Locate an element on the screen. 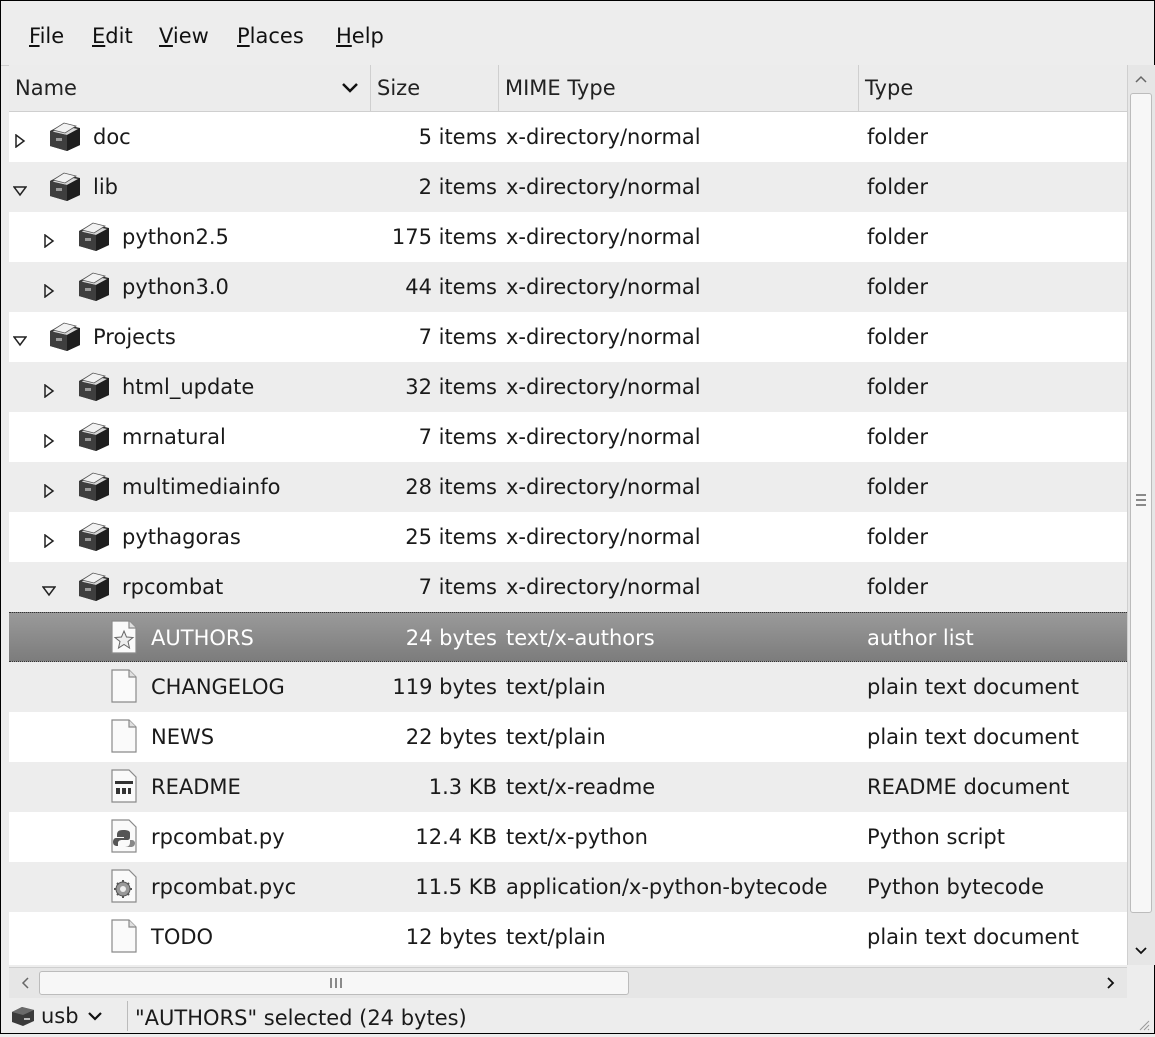  file-type: Python bytecode is located at coordinates (956, 887).